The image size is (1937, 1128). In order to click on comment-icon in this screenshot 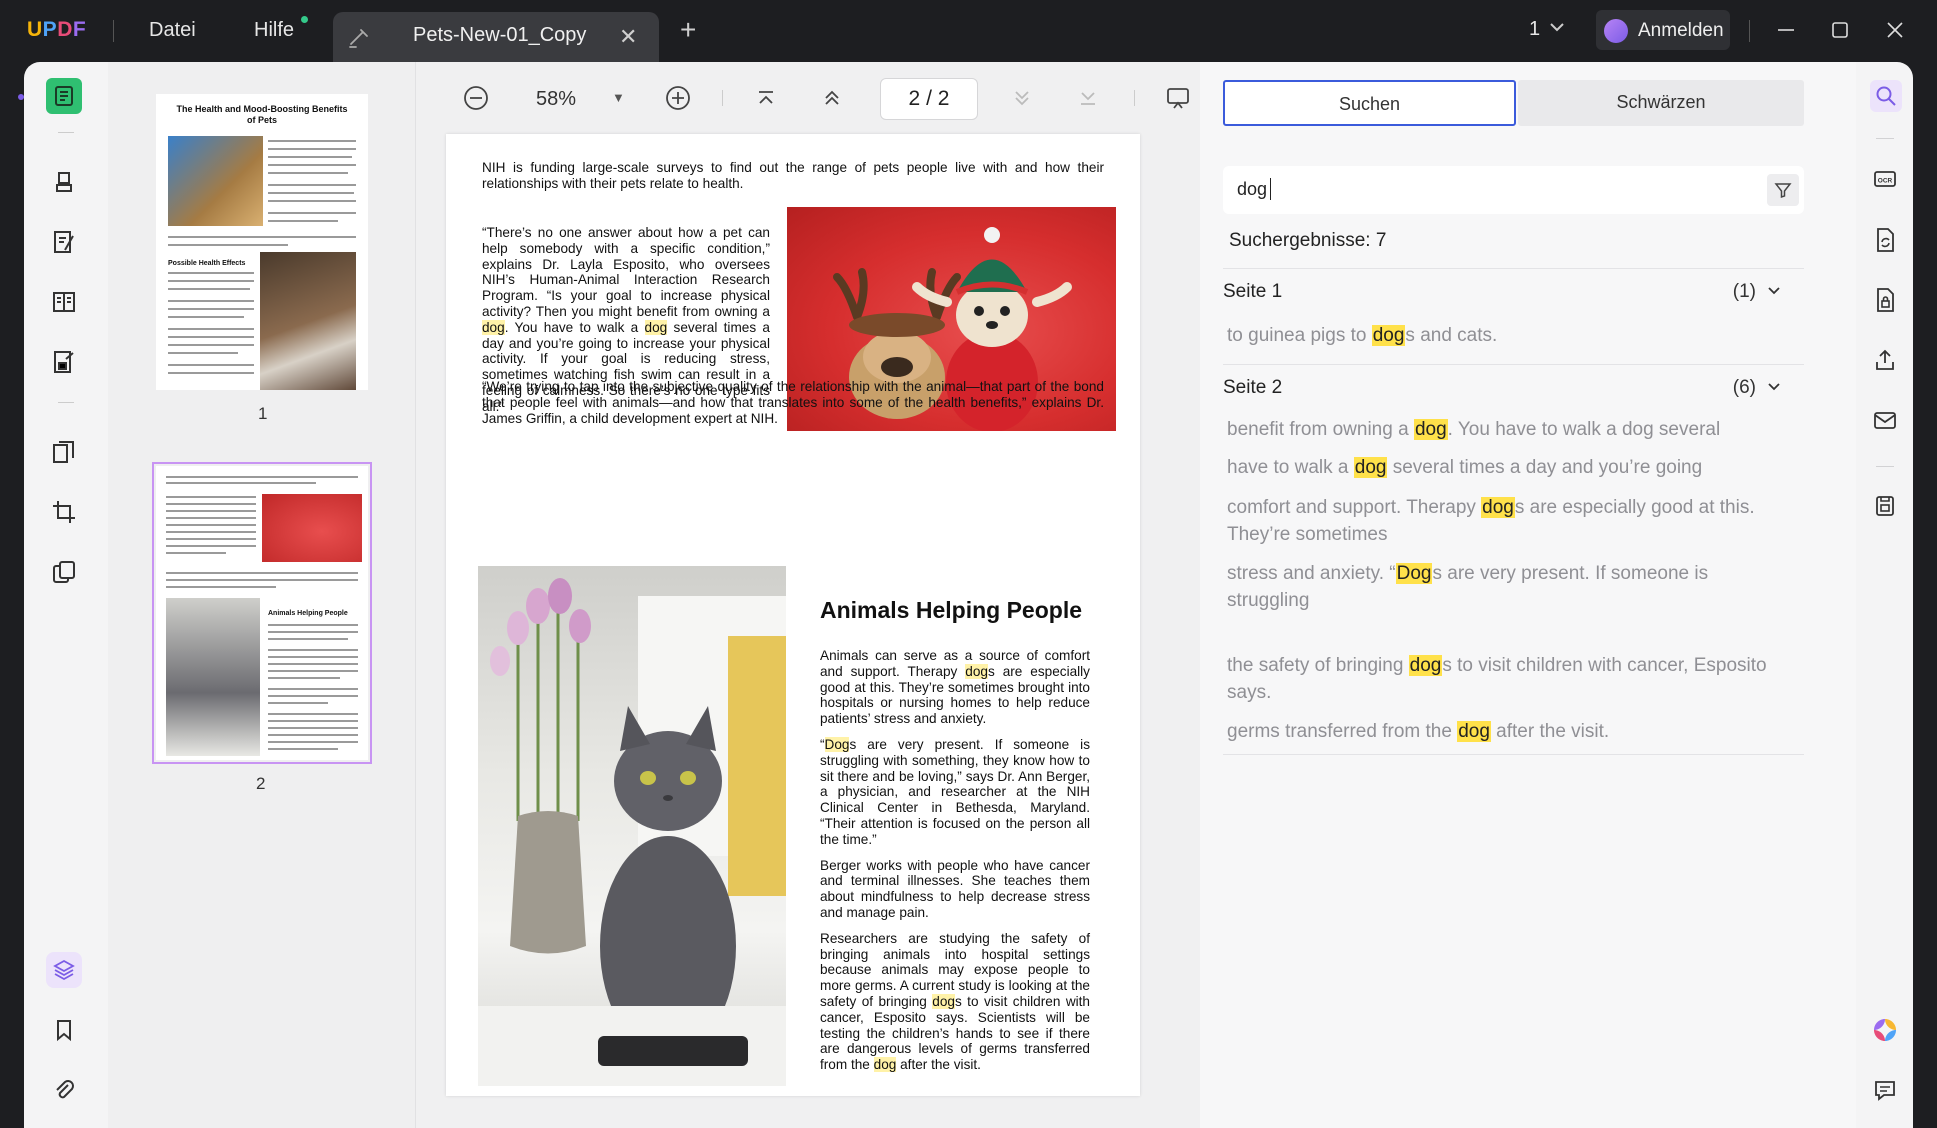, I will do `click(1885, 1090)`.